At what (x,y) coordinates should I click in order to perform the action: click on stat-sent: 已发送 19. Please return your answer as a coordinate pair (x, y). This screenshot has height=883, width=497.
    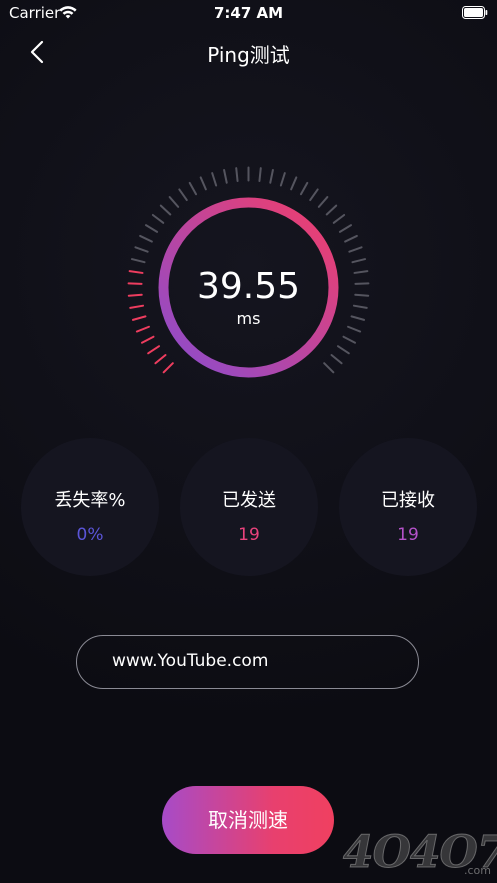
    Looking at the image, I should click on (249, 507).